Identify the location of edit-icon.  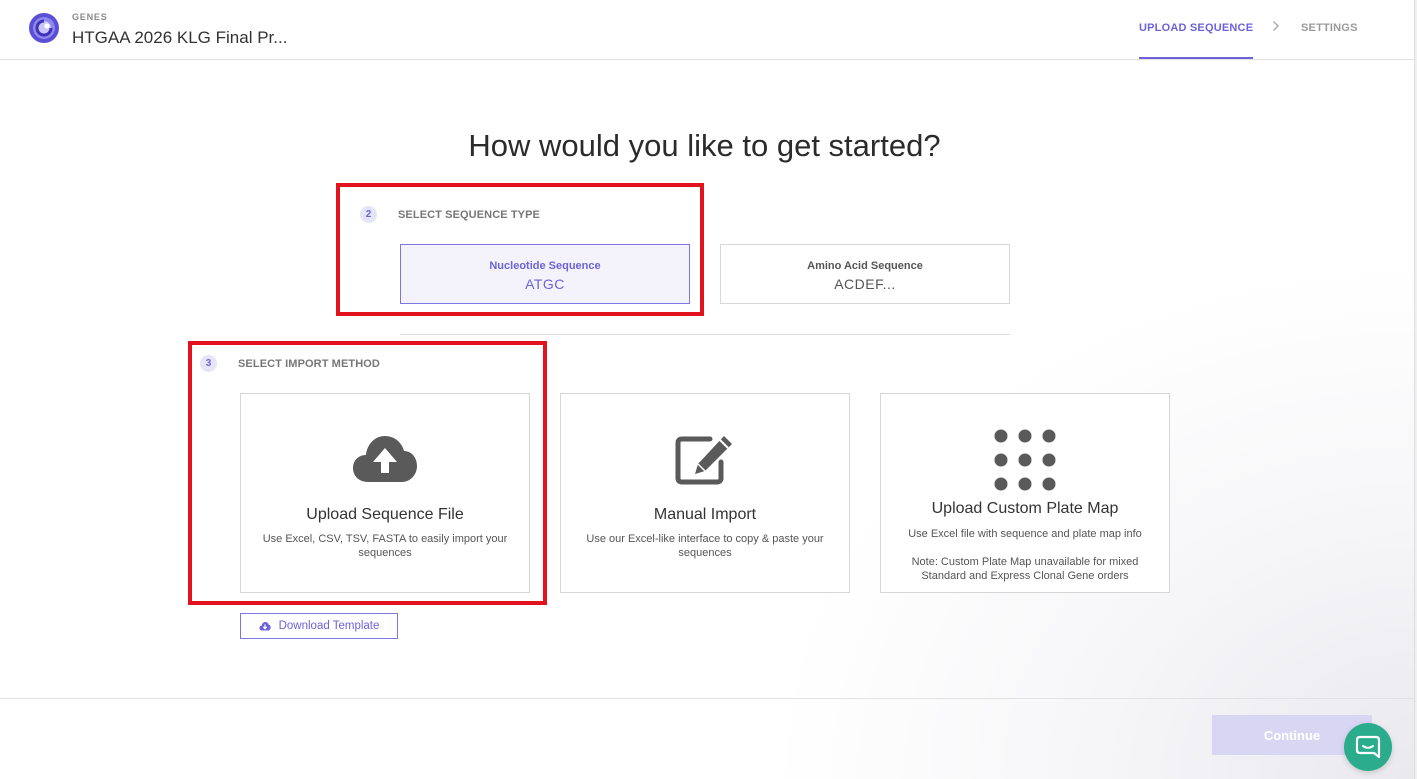
(705, 462).